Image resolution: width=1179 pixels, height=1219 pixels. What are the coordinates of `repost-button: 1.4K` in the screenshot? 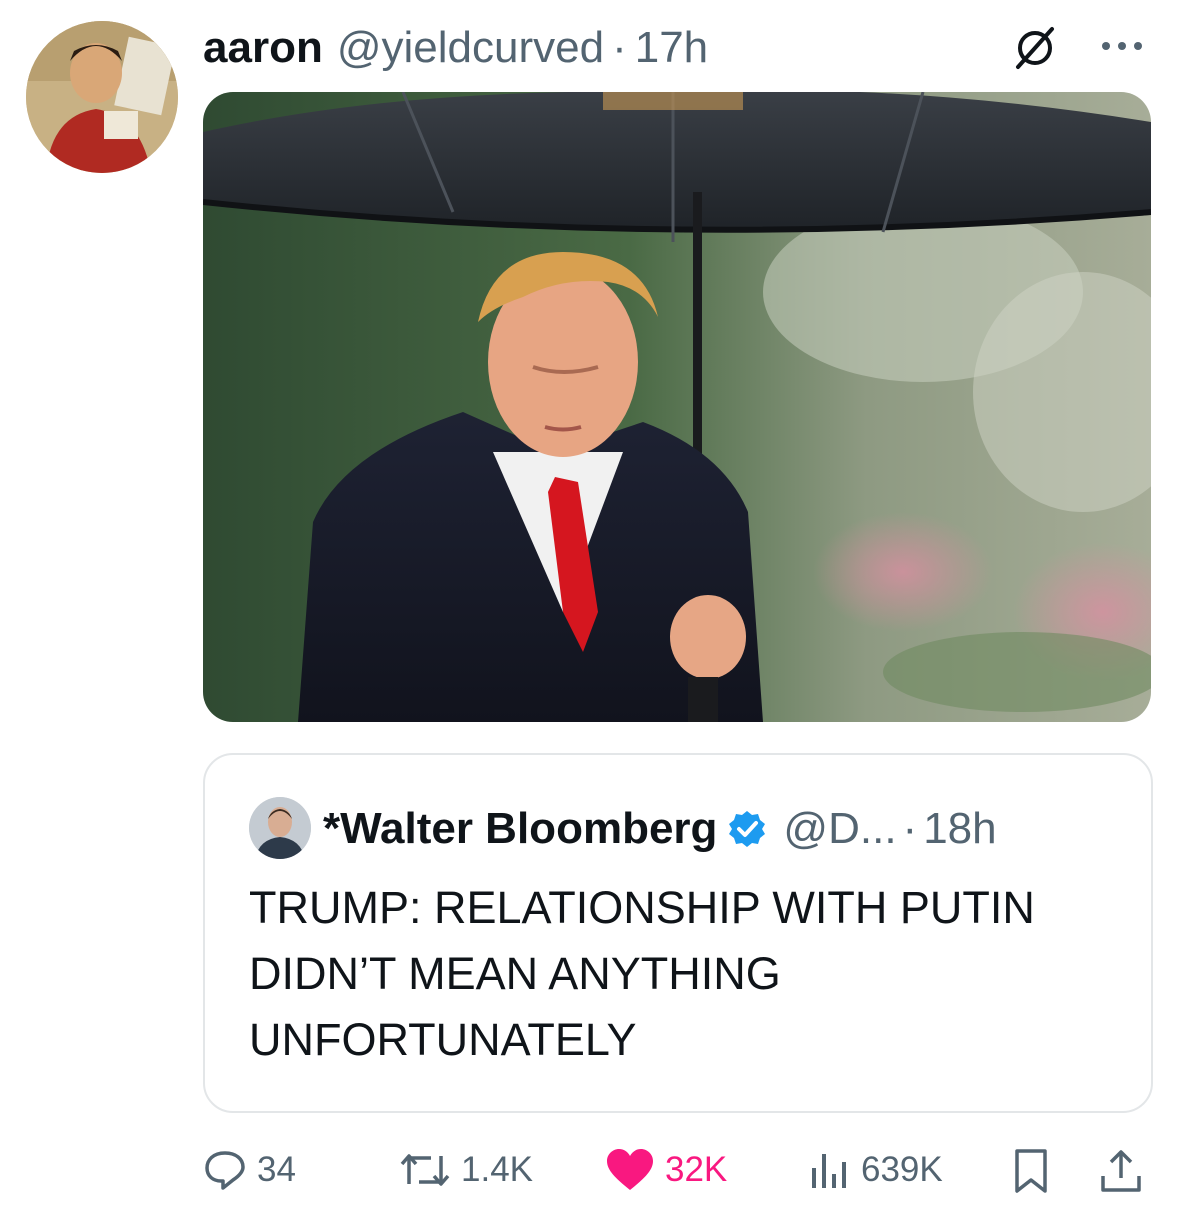 It's located at (466, 1170).